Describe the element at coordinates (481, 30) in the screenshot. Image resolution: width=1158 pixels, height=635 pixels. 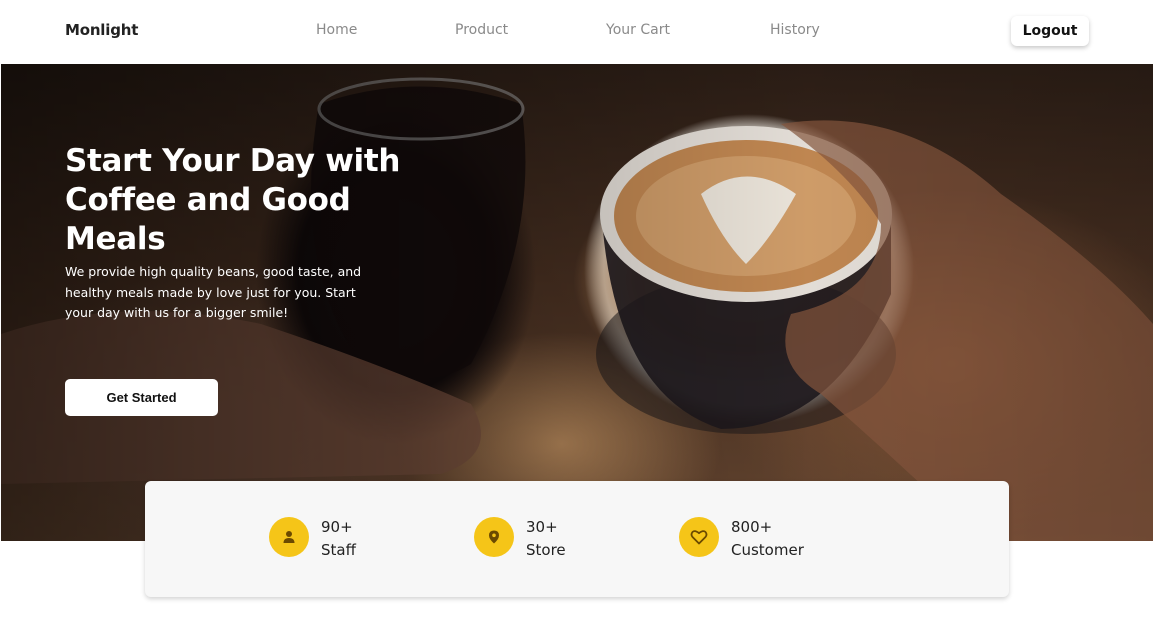
I see `nav-link-product: Product` at that location.